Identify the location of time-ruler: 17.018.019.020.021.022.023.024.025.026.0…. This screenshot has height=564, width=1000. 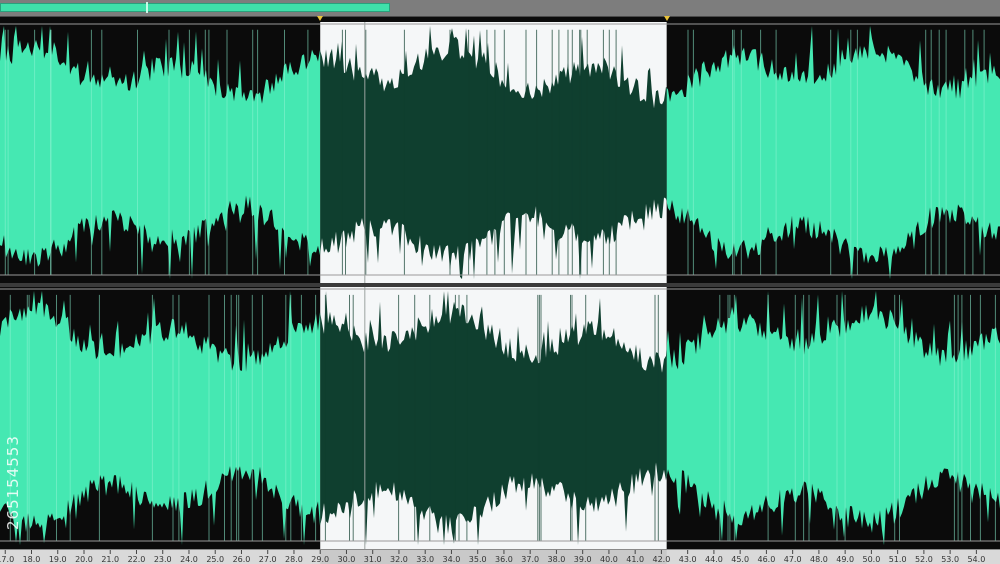
(500, 556).